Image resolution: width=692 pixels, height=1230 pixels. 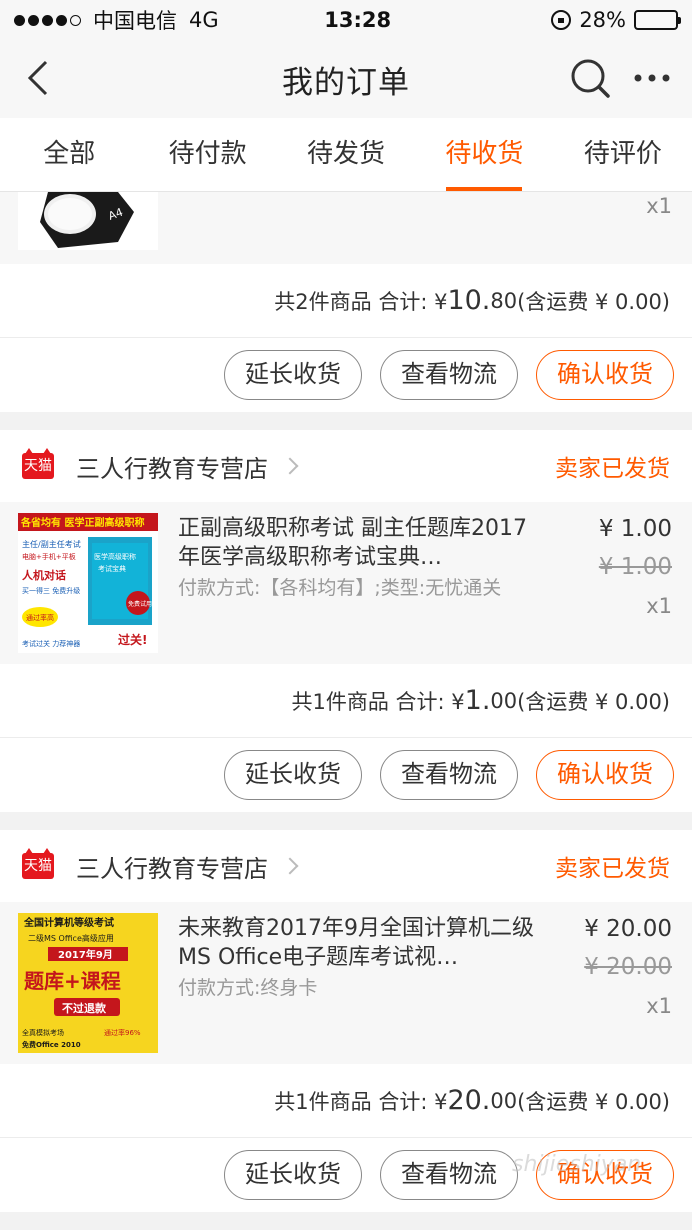 What do you see at coordinates (72, 981) in the screenshot?
I see `thumb-line: 题库+课程` at bounding box center [72, 981].